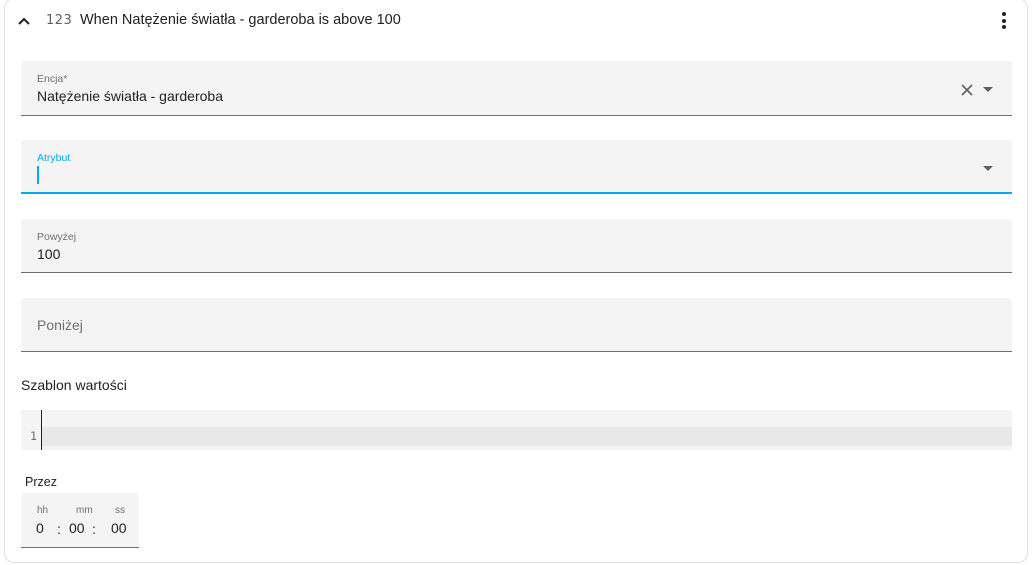 The height and width of the screenshot is (565, 1035). What do you see at coordinates (516, 167) in the screenshot?
I see `attribute-field: Atrybut` at bounding box center [516, 167].